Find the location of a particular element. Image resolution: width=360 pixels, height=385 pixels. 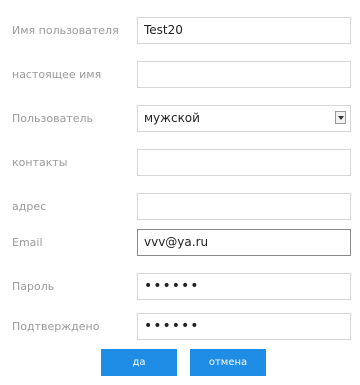

real-name-label: настоящее имя is located at coordinates (57, 74).